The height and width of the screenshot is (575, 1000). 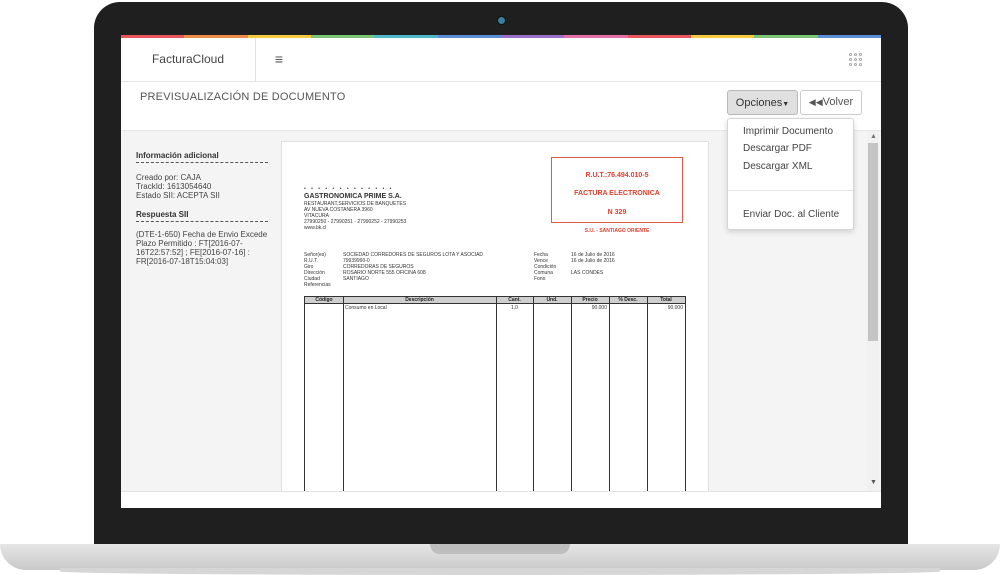 What do you see at coordinates (790, 190) in the screenshot?
I see `menu-divider` at bounding box center [790, 190].